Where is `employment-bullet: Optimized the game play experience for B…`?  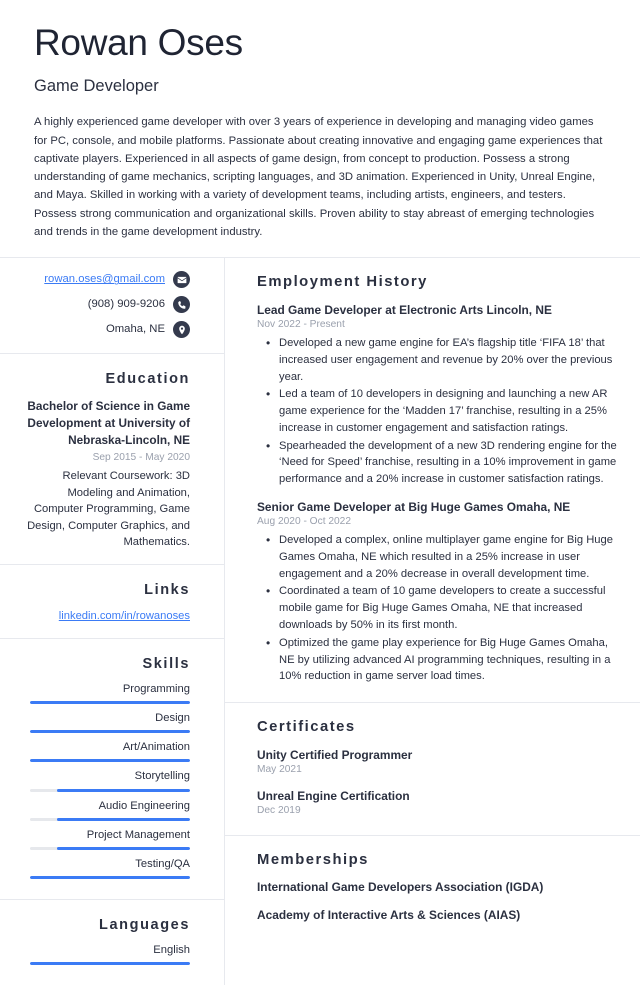
employment-bullet: Optimized the game play experience for B… is located at coordinates (443, 659).